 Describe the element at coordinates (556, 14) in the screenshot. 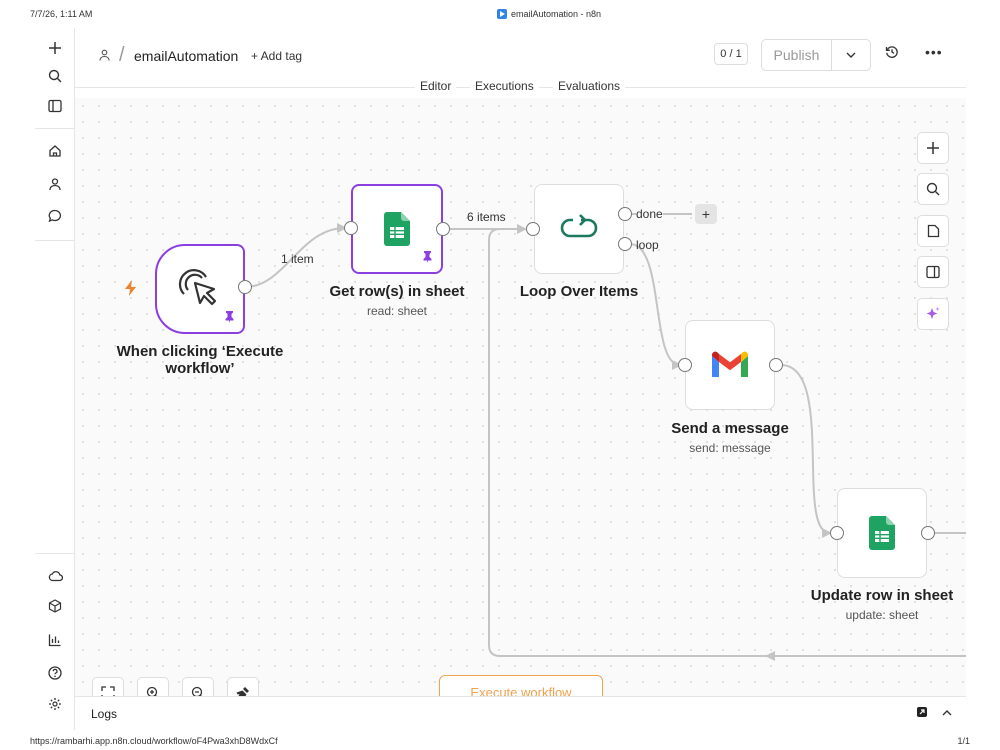

I see `print-title-text: emailAutomation - n8n` at that location.